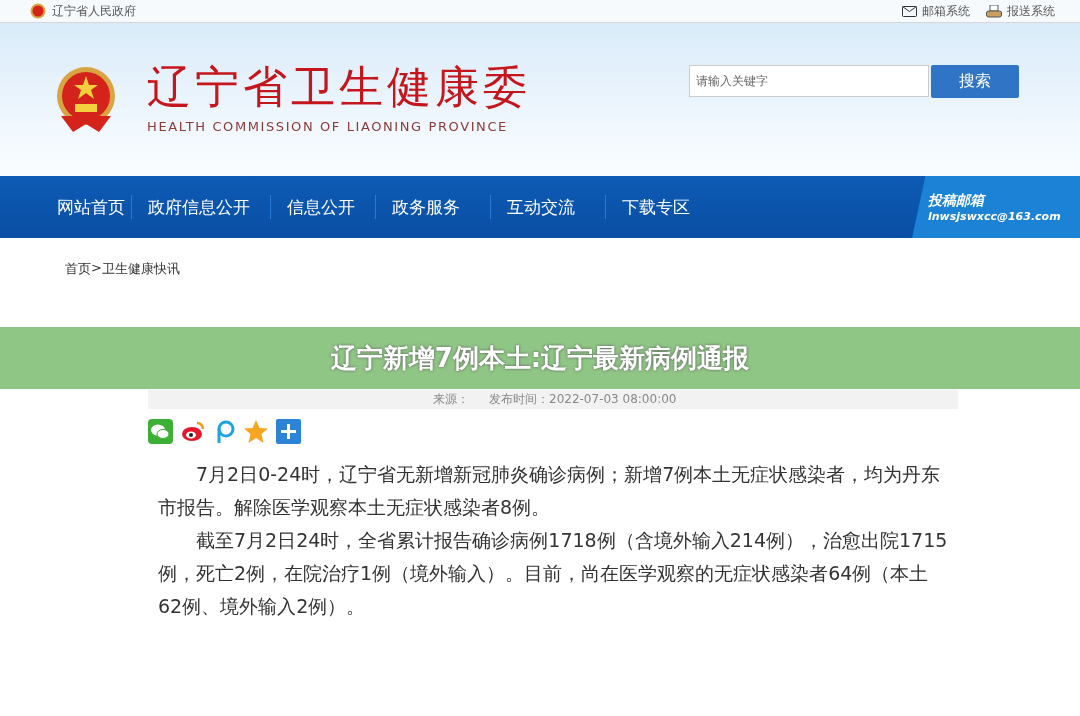  I want to click on site-subtitle: HEALTH COMMISSION OF LIAONING PROVINCE, so click(328, 126).